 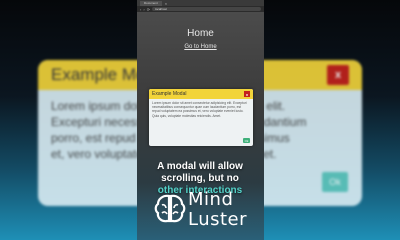 I want to click on forward-icon: ›, so click(x=143, y=9).